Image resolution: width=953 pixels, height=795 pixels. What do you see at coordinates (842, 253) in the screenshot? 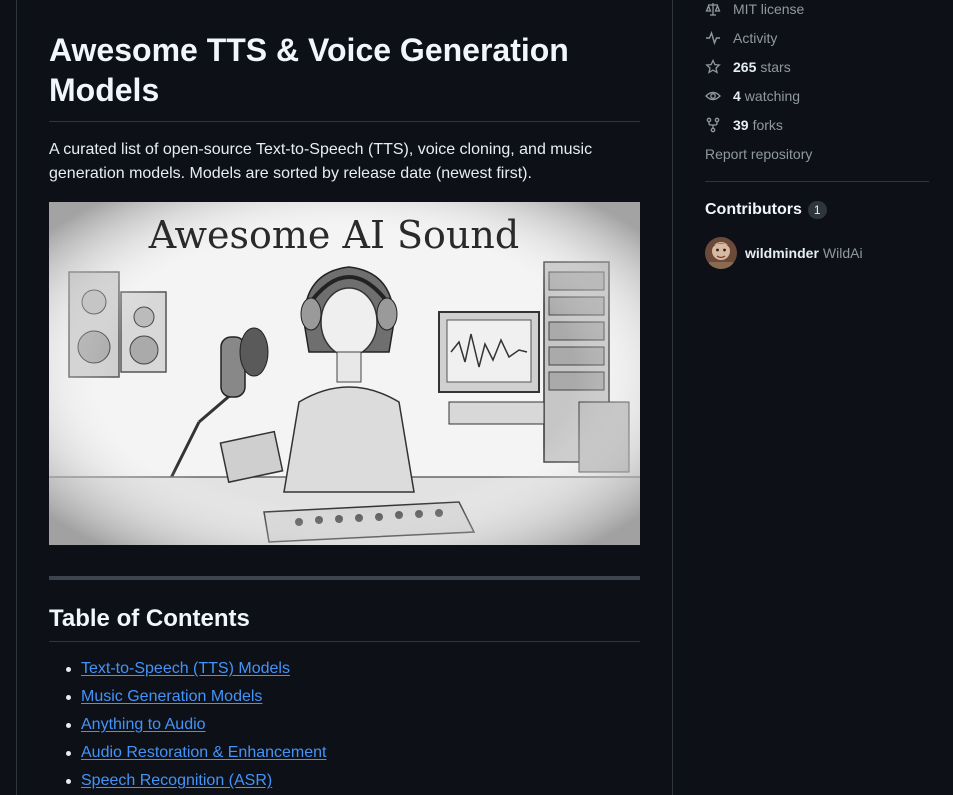
I see `contributor-name: WildAi` at bounding box center [842, 253].